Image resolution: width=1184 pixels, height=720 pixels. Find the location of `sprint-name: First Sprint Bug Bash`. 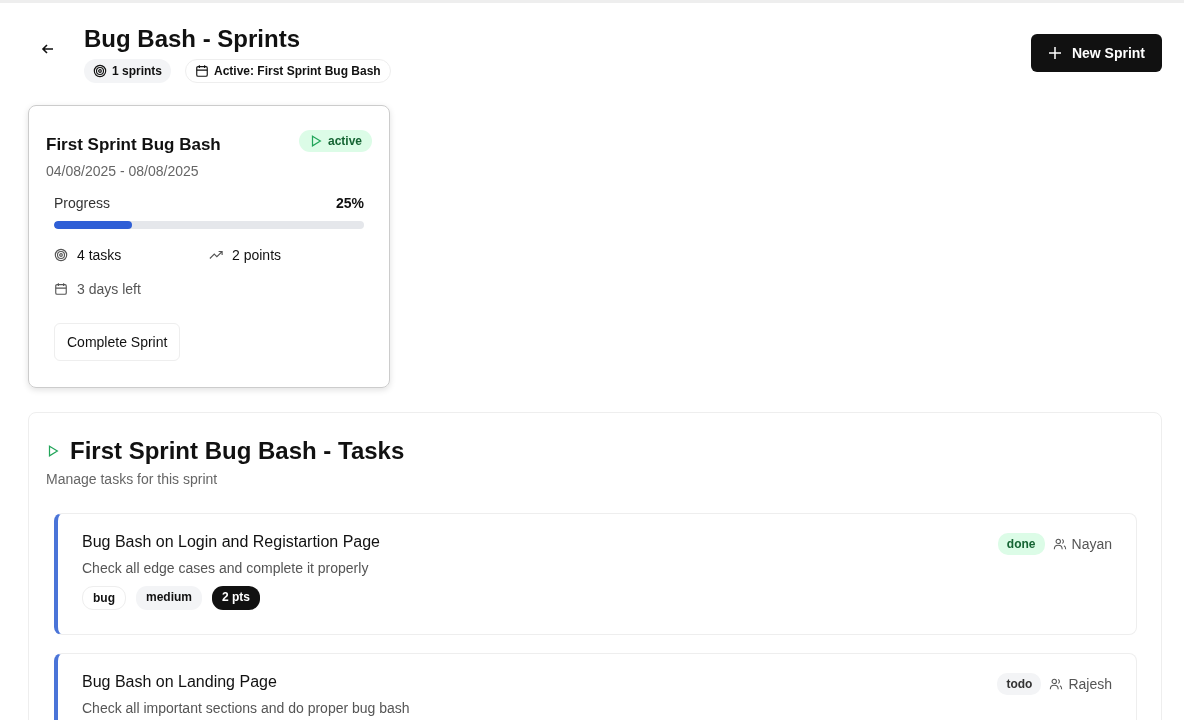

sprint-name: First Sprint Bug Bash is located at coordinates (133, 145).